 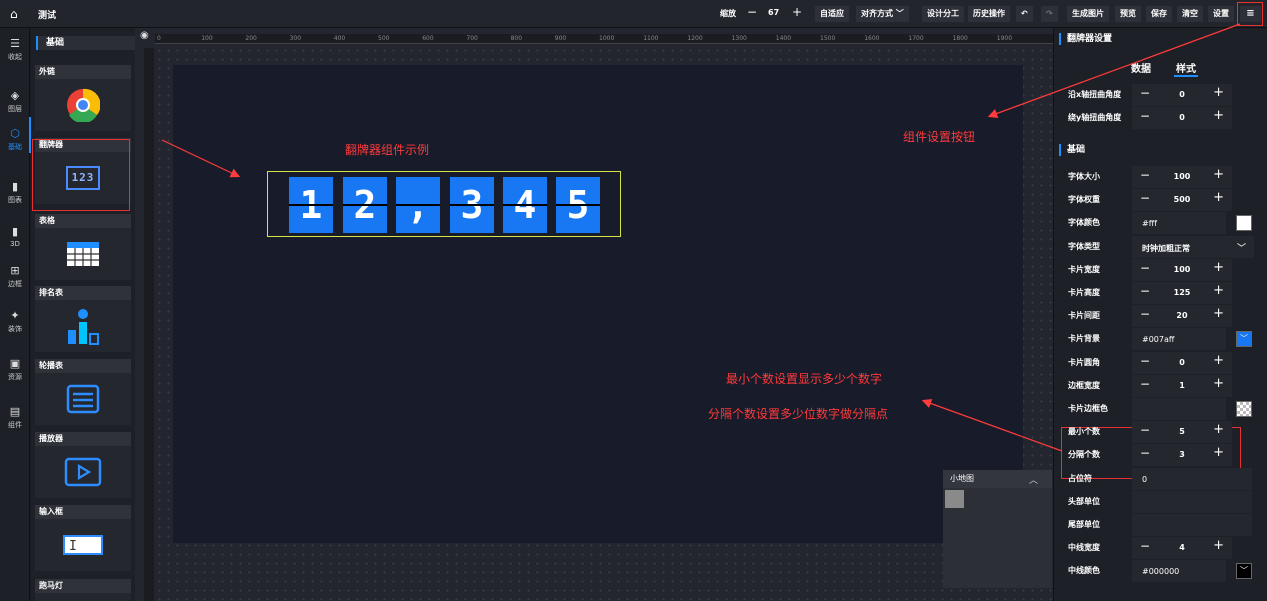 What do you see at coordinates (15, 418) in the screenshot?
I see `nav-item-components: ▤ 组件` at bounding box center [15, 418].